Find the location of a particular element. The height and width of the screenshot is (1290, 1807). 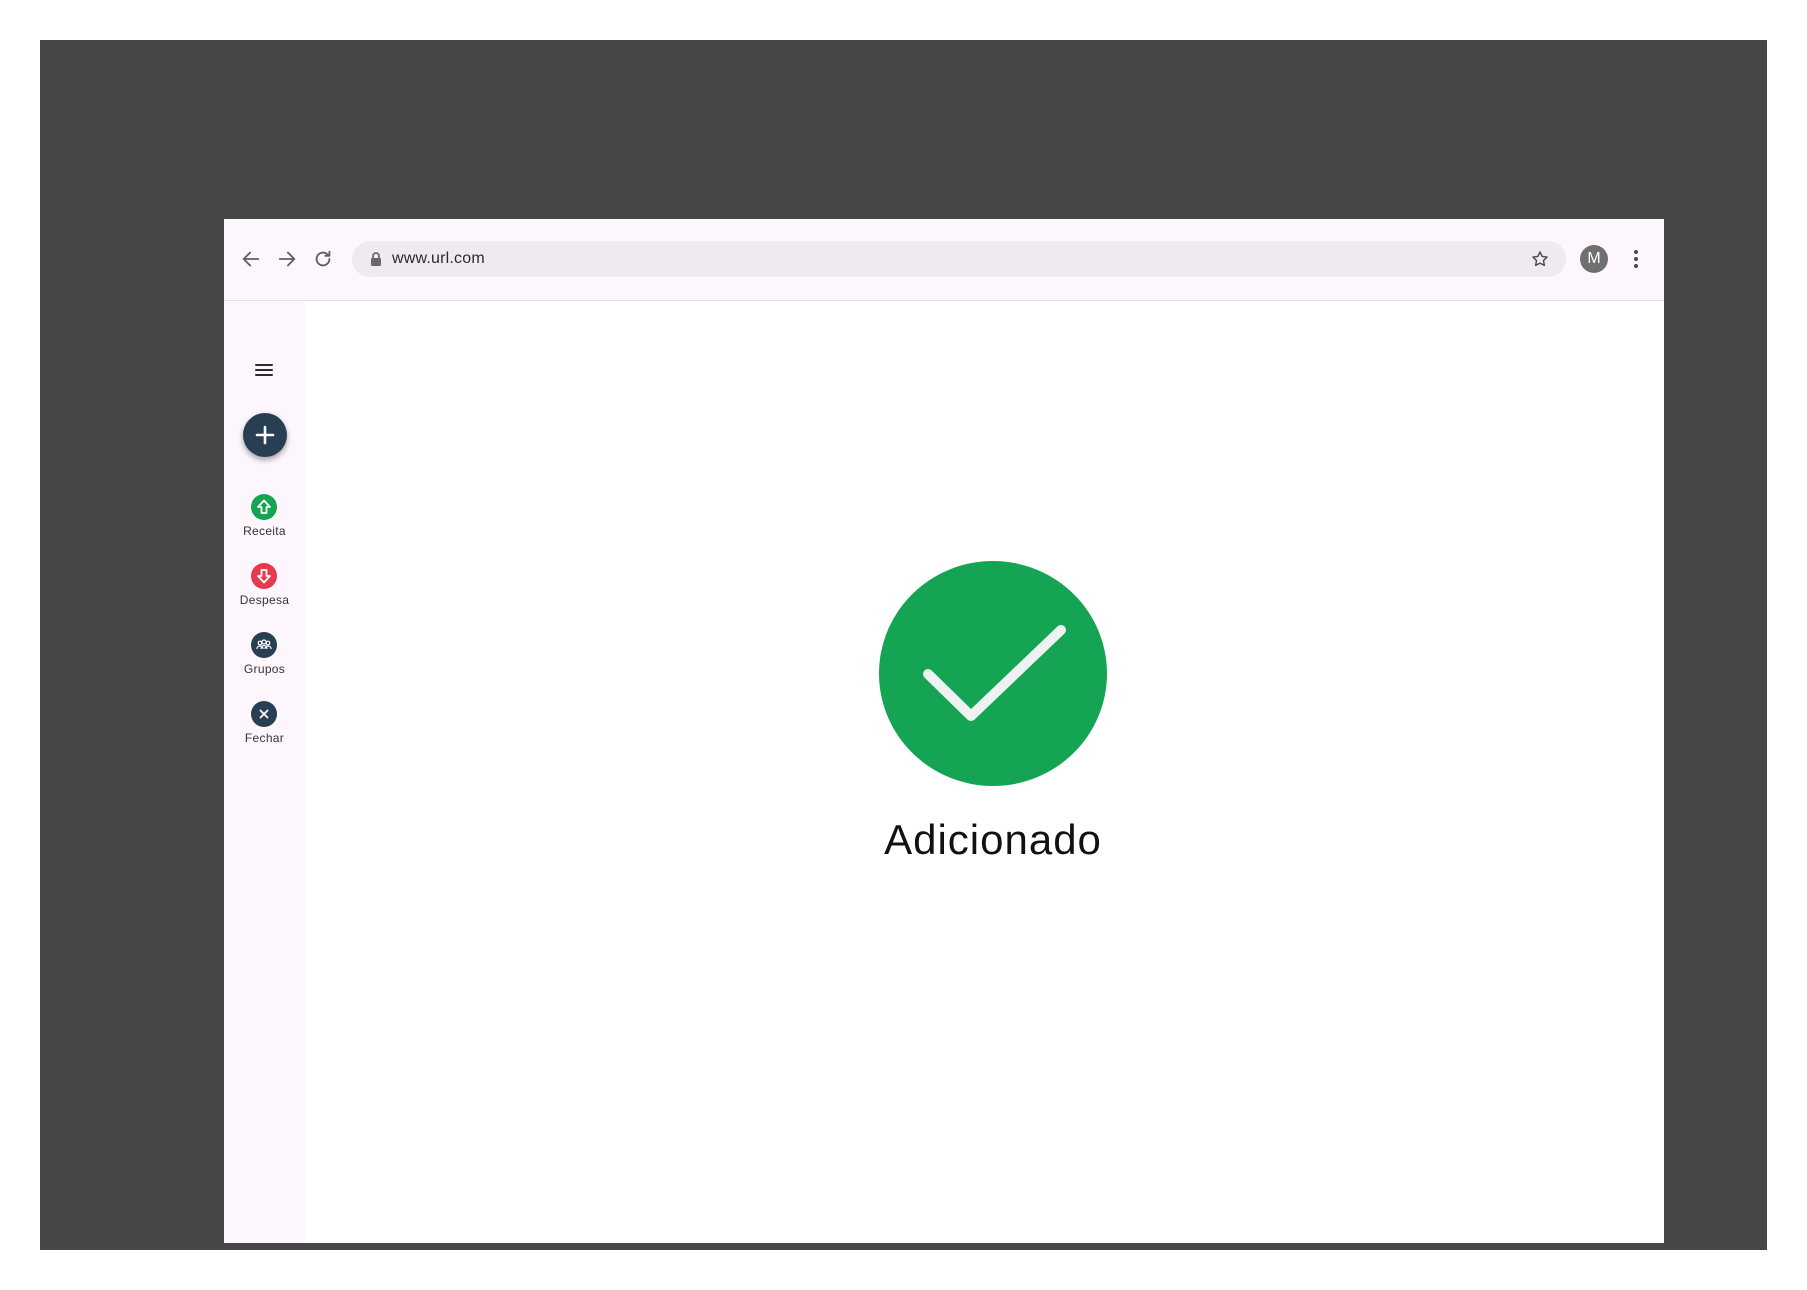

arrow-down-circle-icon is located at coordinates (264, 576).